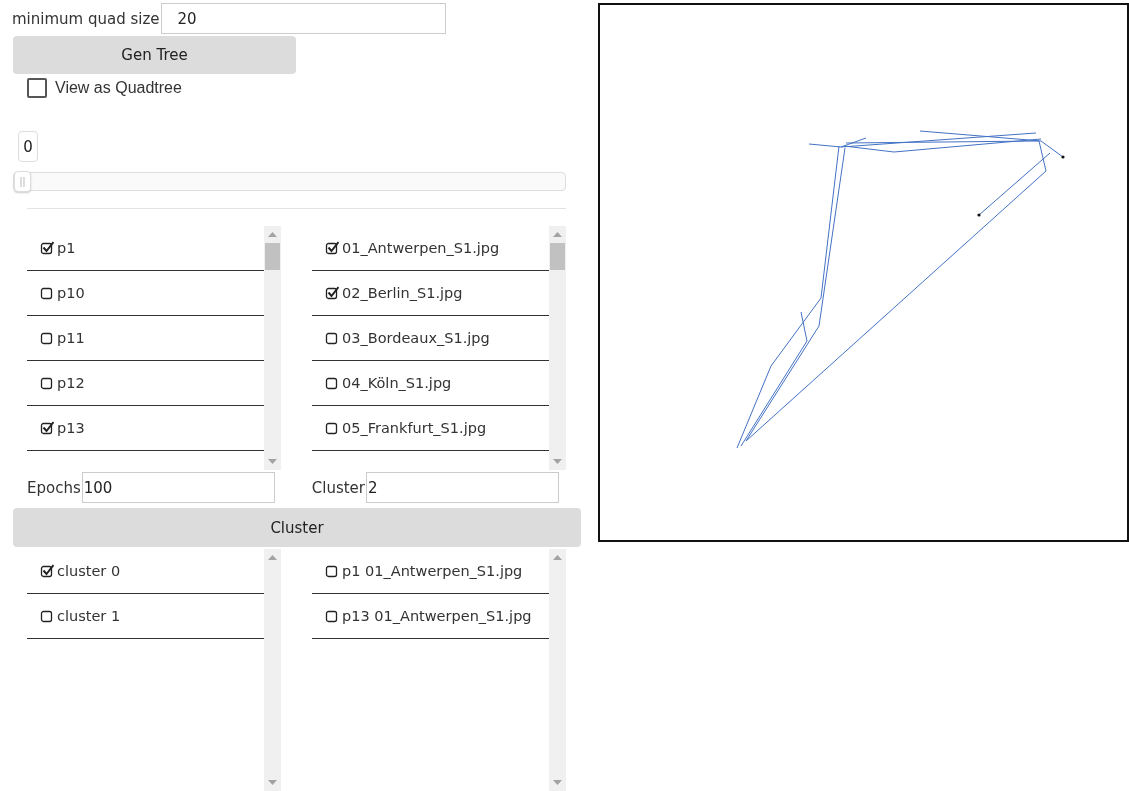 This screenshot has height=791, width=1129. What do you see at coordinates (303, 18) in the screenshot?
I see `input-field: 20` at bounding box center [303, 18].